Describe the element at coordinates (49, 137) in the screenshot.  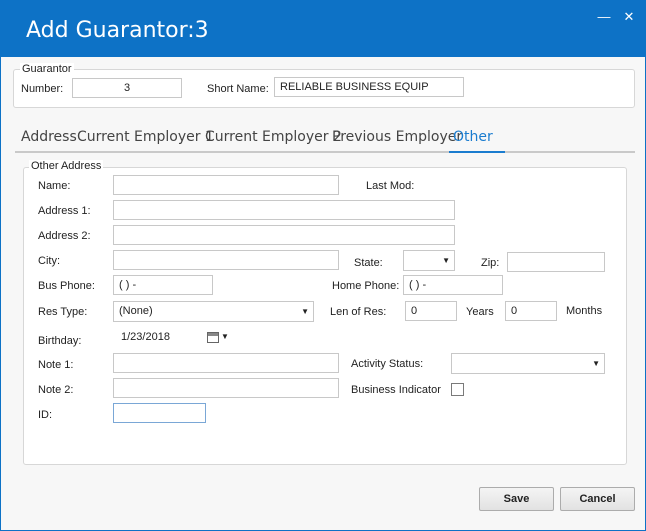
I see `tab-address: Address` at that location.